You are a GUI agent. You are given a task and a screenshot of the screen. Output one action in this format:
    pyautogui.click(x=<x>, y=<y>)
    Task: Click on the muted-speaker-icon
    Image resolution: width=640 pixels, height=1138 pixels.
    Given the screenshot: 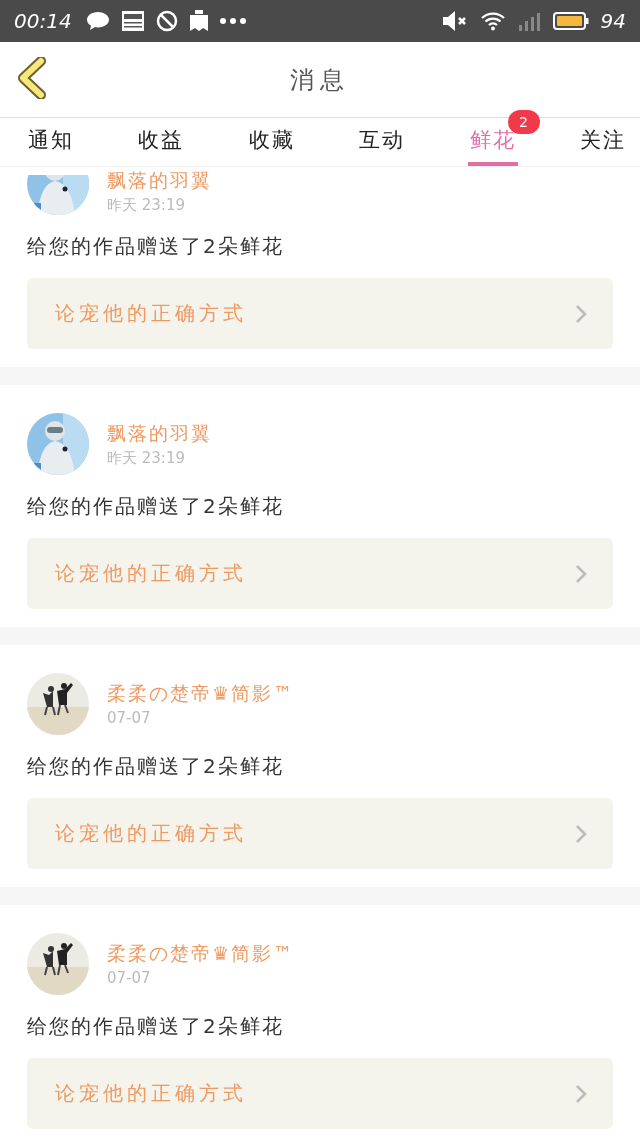 What is the action you would take?
    pyautogui.click(x=455, y=21)
    